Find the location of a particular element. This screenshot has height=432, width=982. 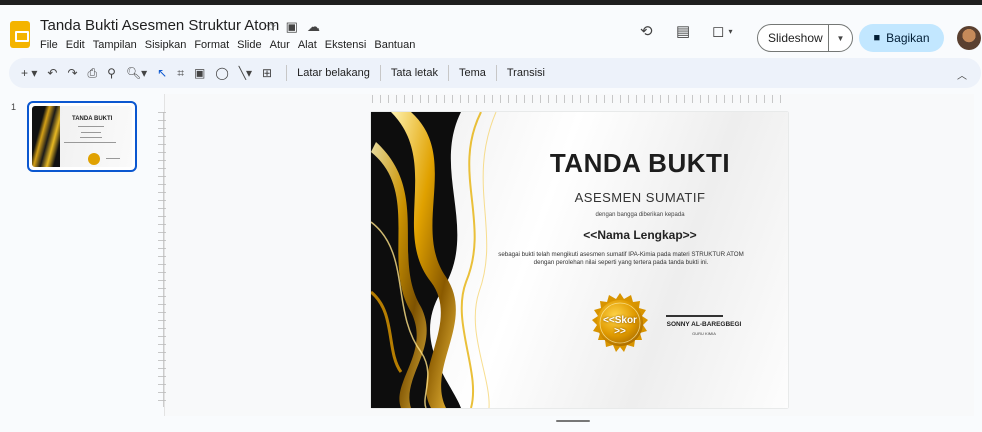

menu-help: Bantuan is located at coordinates (394, 45).